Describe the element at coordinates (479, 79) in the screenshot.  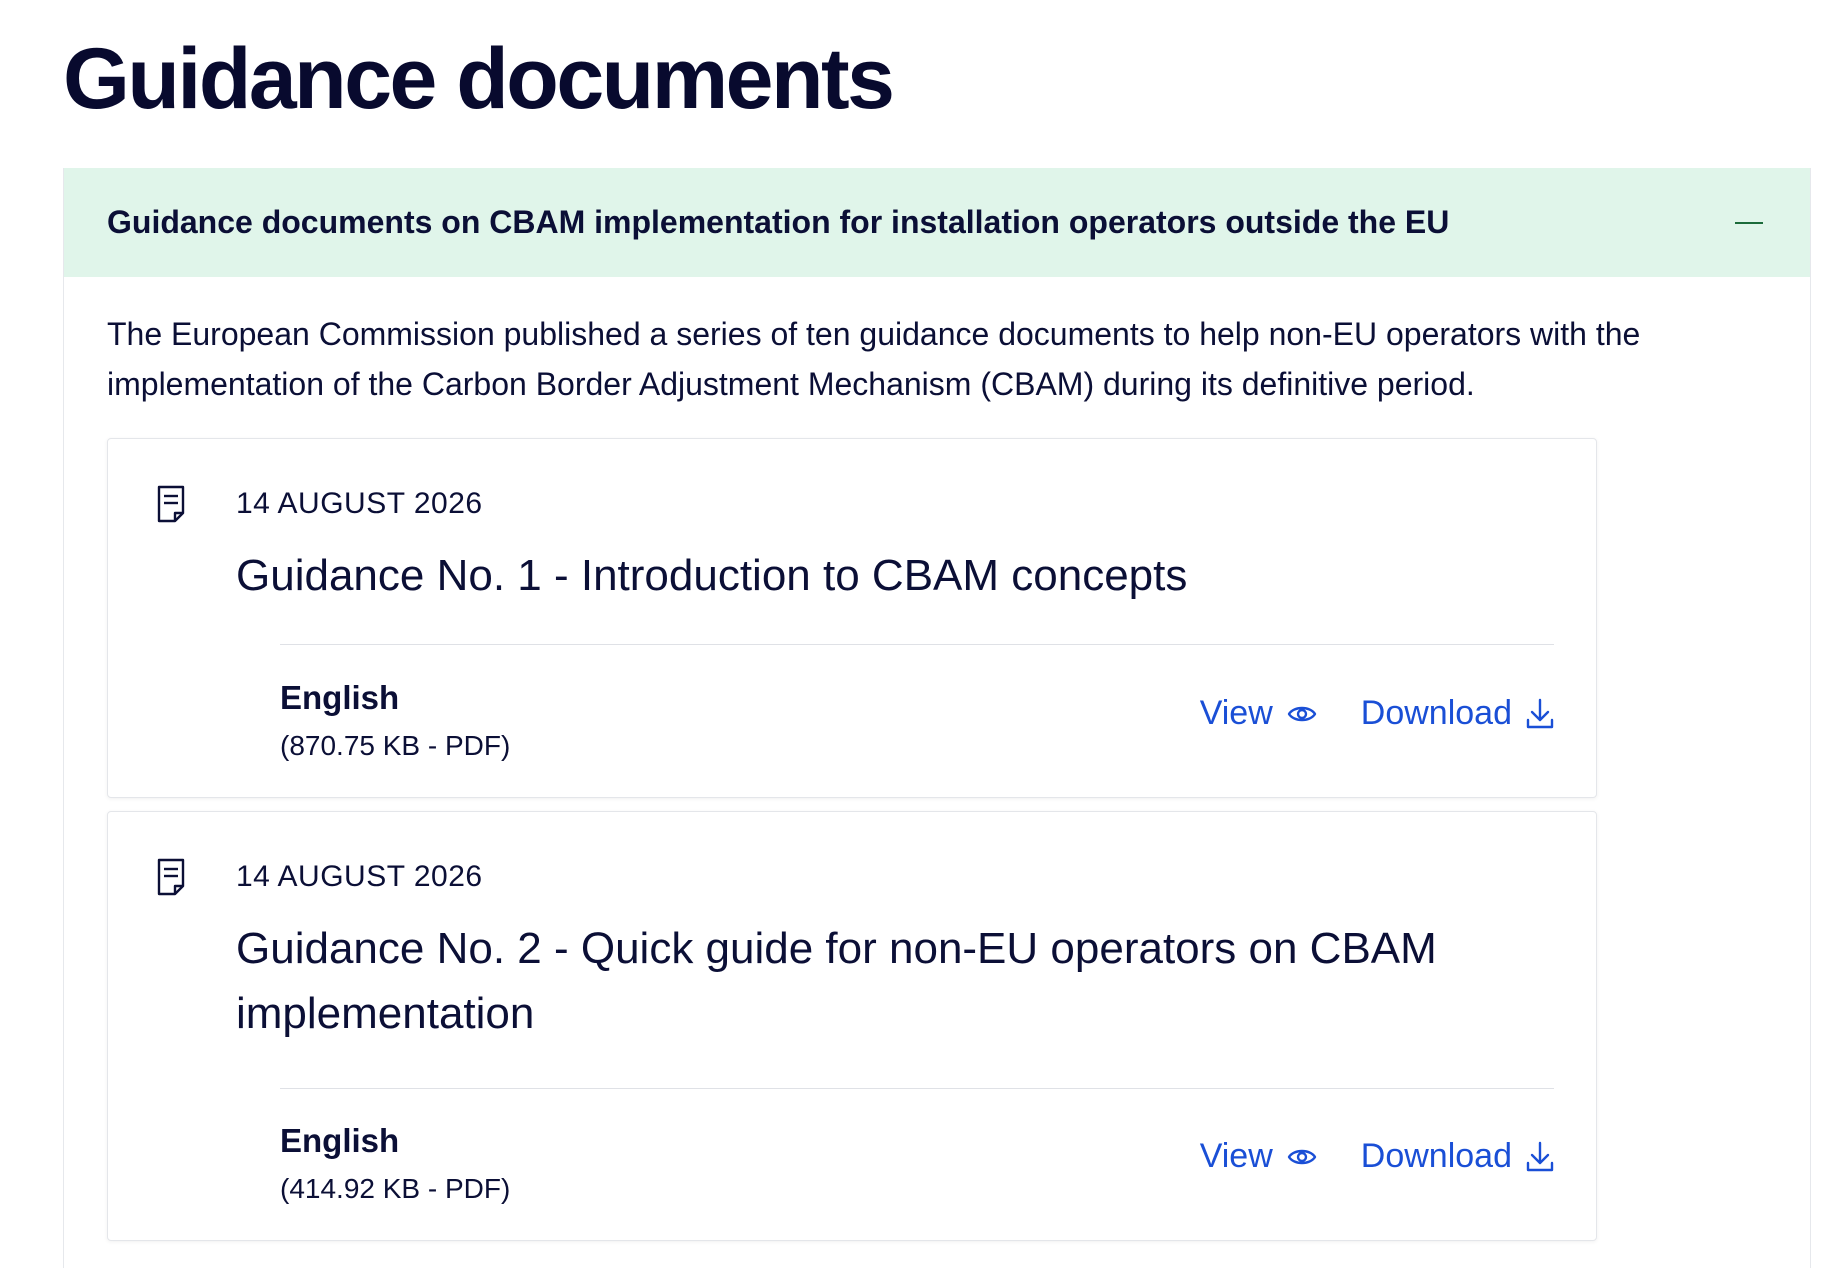
I see `page-title: Guidance documents` at that location.